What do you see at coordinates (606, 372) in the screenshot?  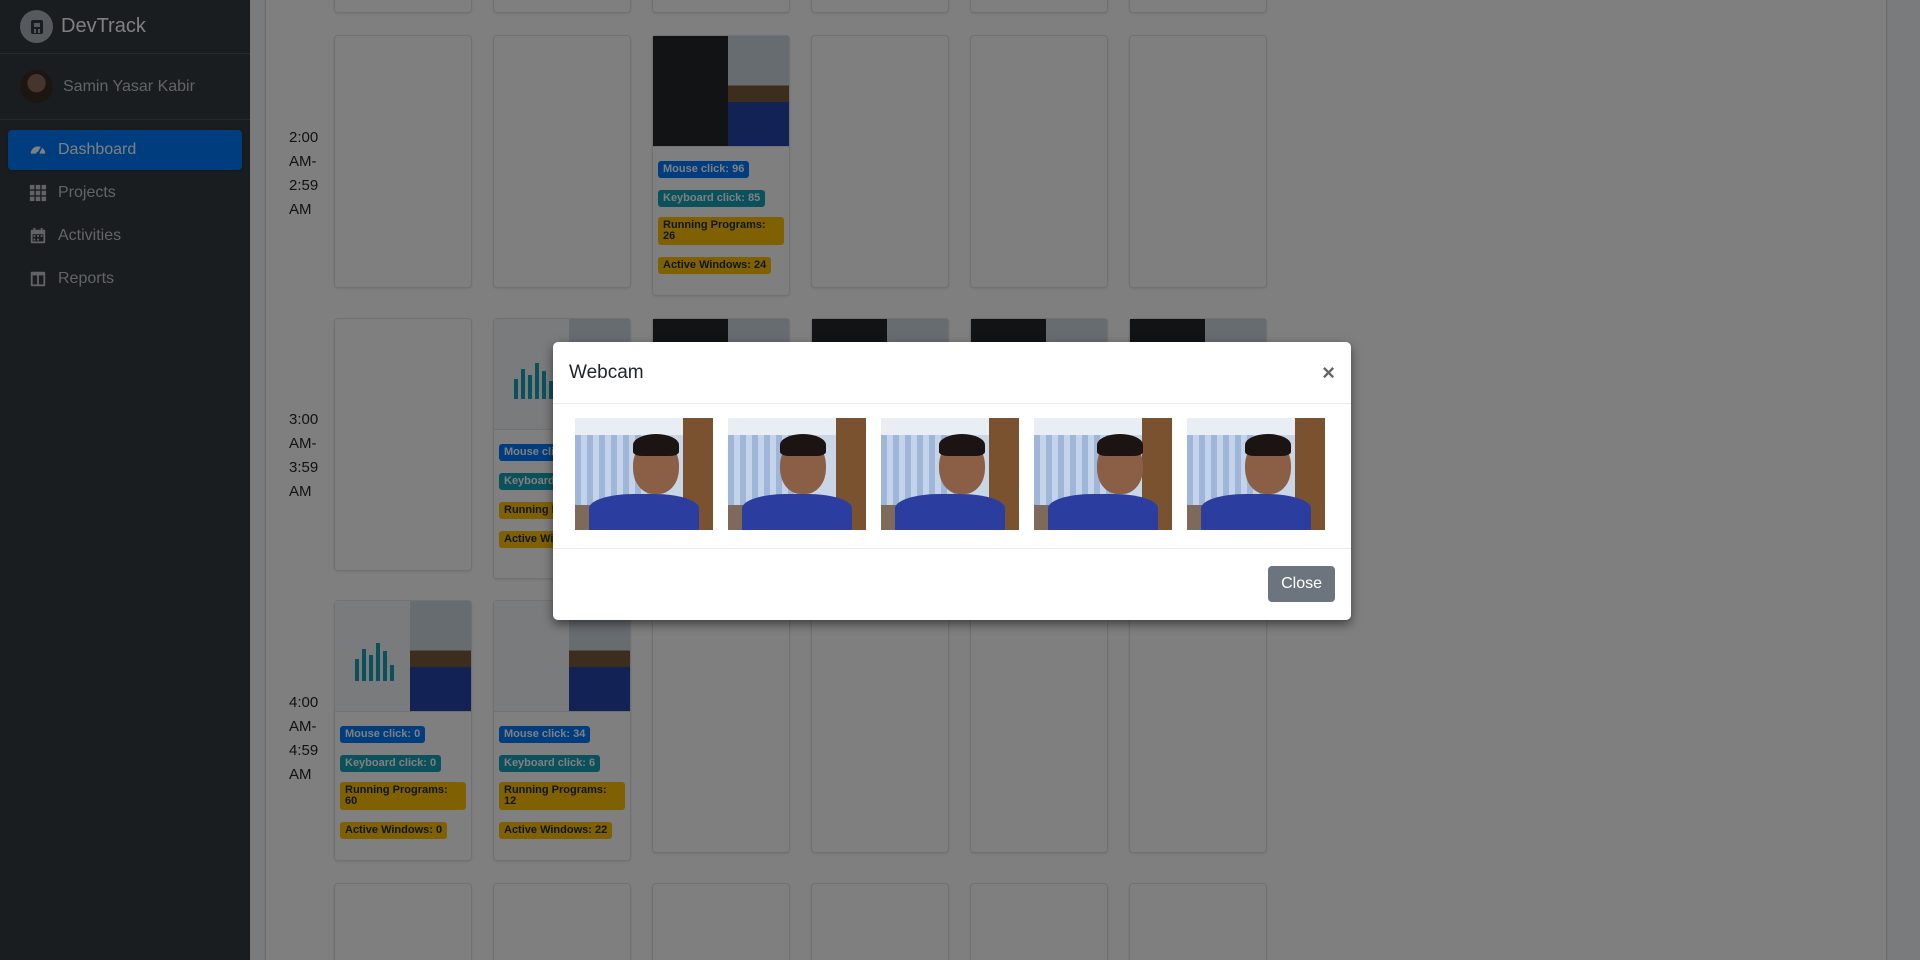 I see `modal-title: Webcam` at bounding box center [606, 372].